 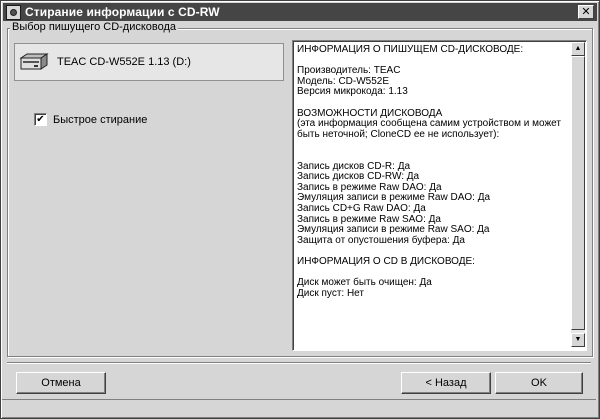 What do you see at coordinates (361, 208) in the screenshot?
I see `info-line: Запись CD+G Raw DAO: Да` at bounding box center [361, 208].